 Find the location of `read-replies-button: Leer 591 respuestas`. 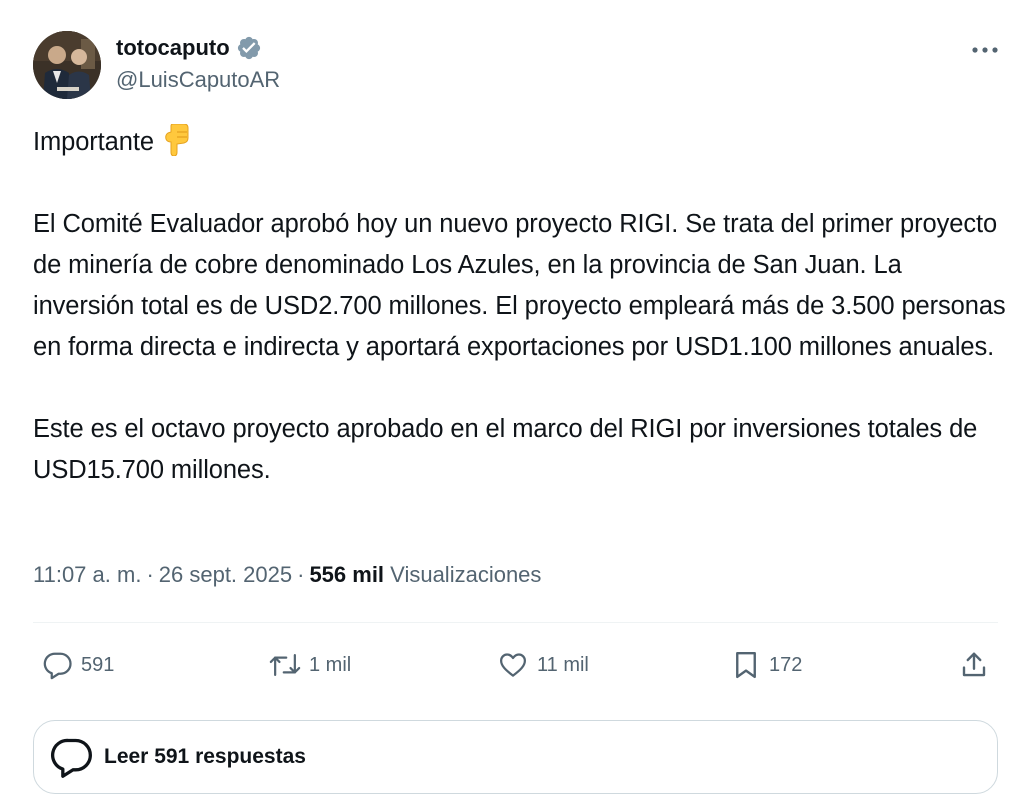

read-replies-button: Leer 591 respuestas is located at coordinates (515, 757).